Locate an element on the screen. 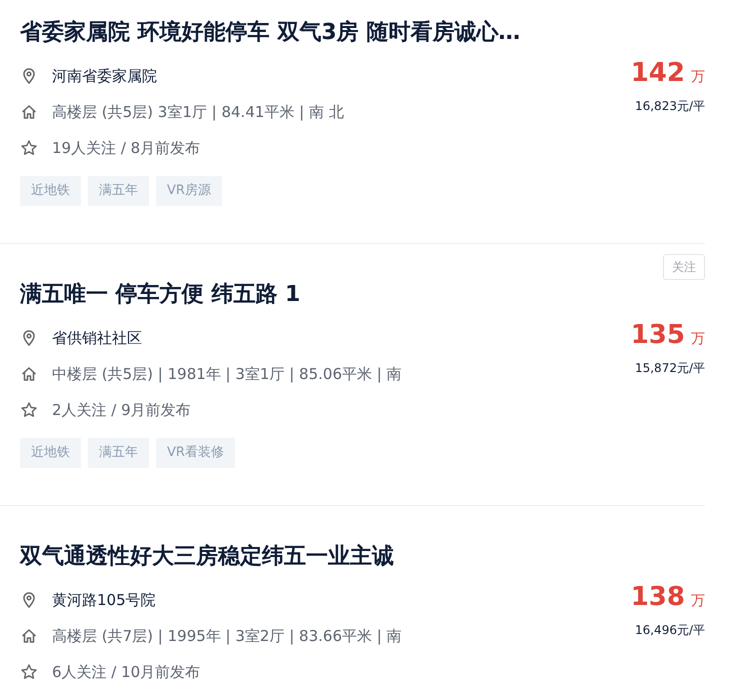 Image resolution: width=740 pixels, height=686 pixels. listing-title: 满五唯一 停车方便 纬五路 1 is located at coordinates (211, 295).